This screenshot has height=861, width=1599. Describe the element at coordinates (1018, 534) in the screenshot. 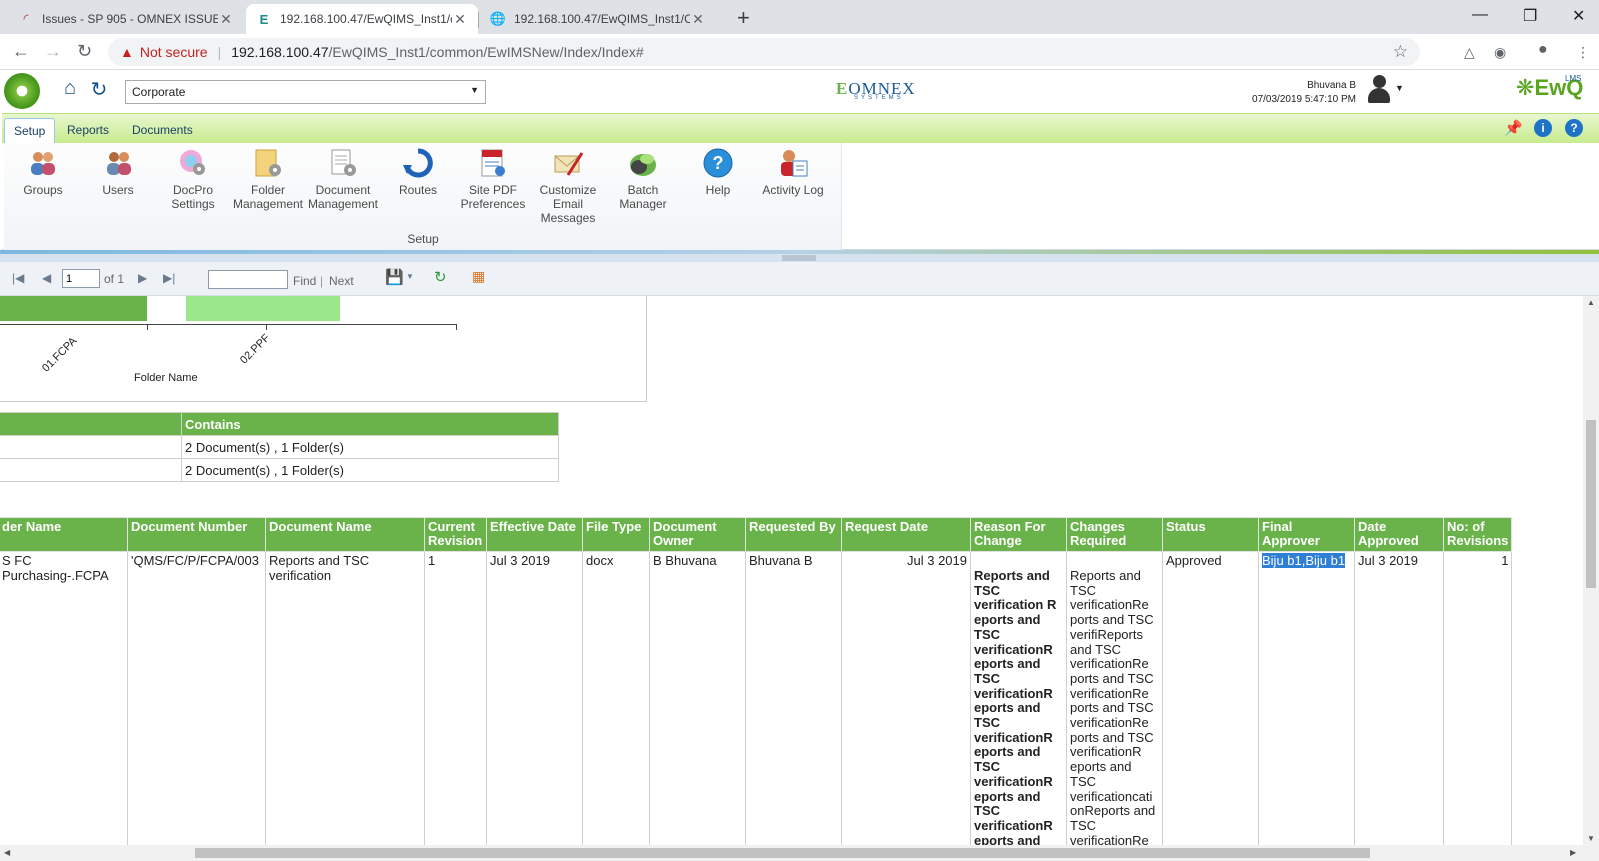

I see `col-reason-for-change: Reason For Change` at that location.